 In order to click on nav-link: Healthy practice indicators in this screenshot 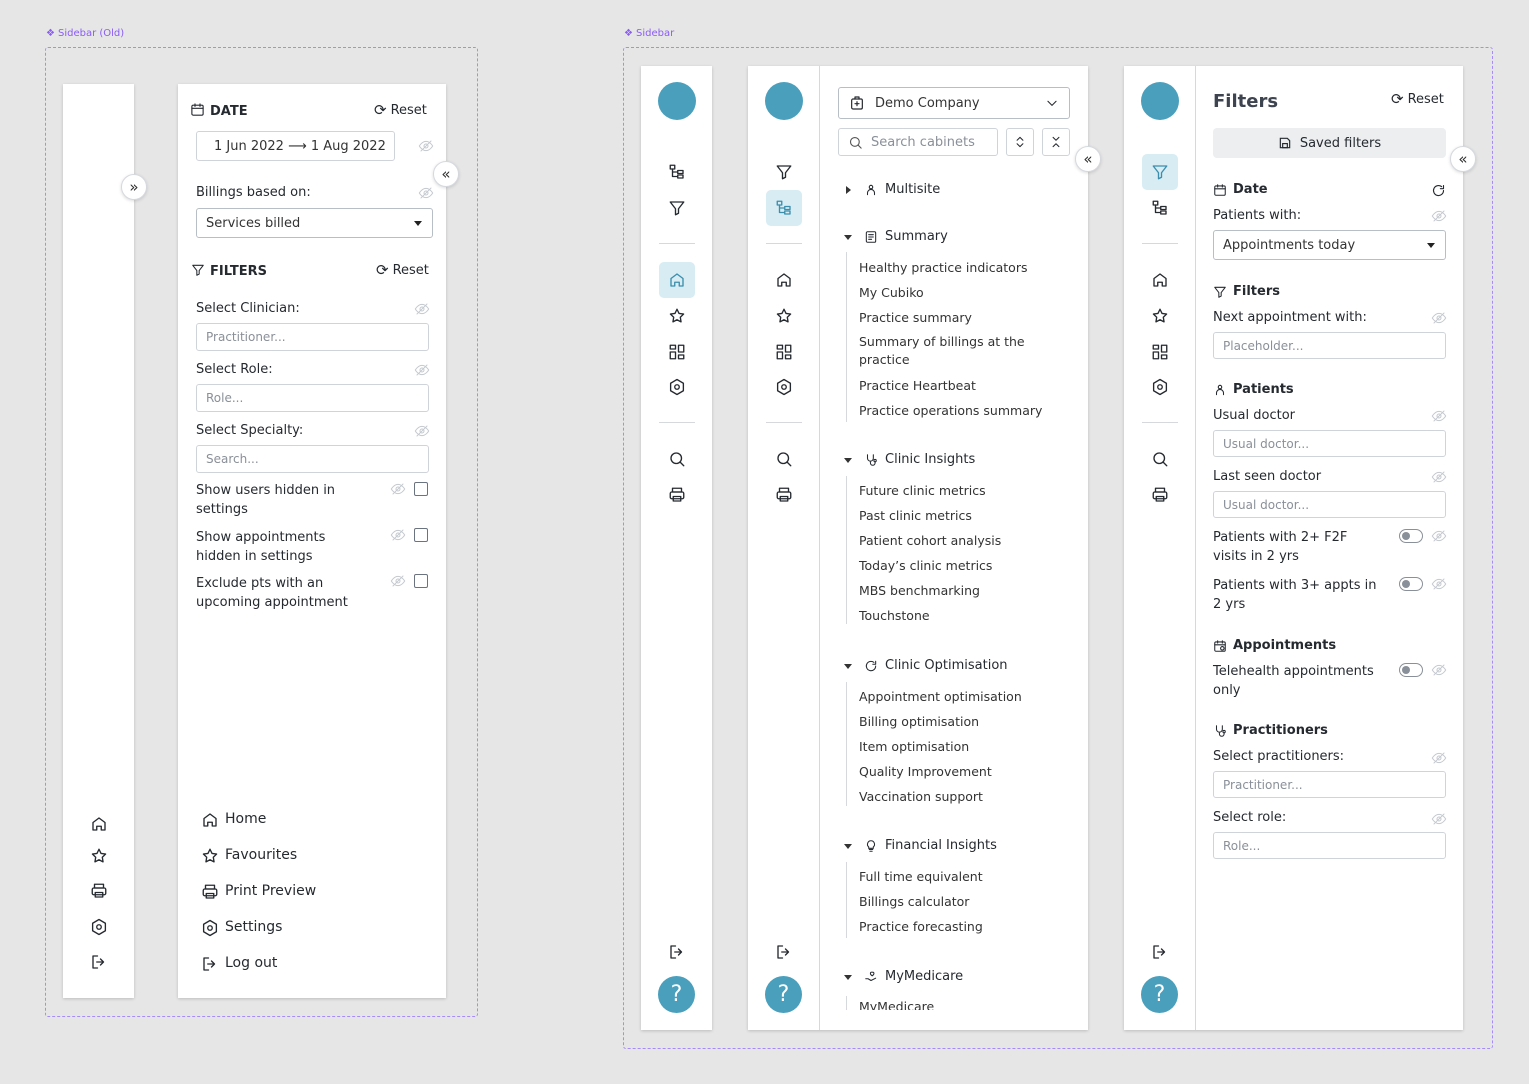, I will do `click(943, 267)`.